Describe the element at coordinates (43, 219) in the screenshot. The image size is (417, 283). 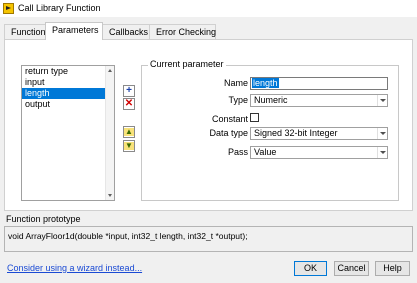
I see `function-prototype-label: Function prototype` at that location.